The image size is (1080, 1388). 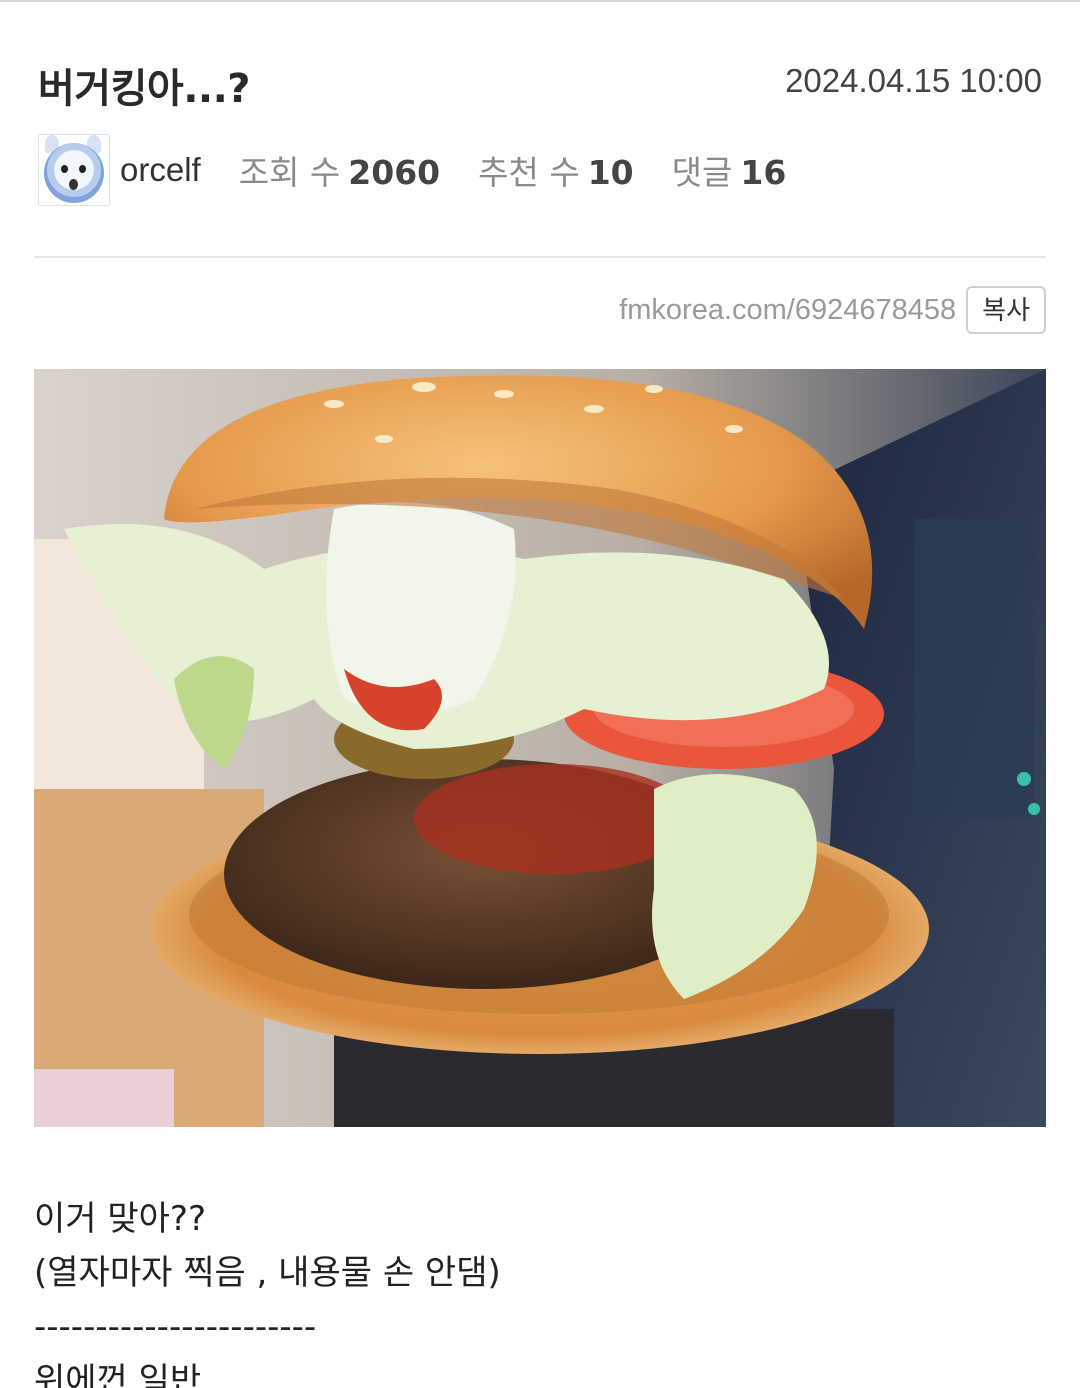 I want to click on avatar, so click(x=74, y=170).